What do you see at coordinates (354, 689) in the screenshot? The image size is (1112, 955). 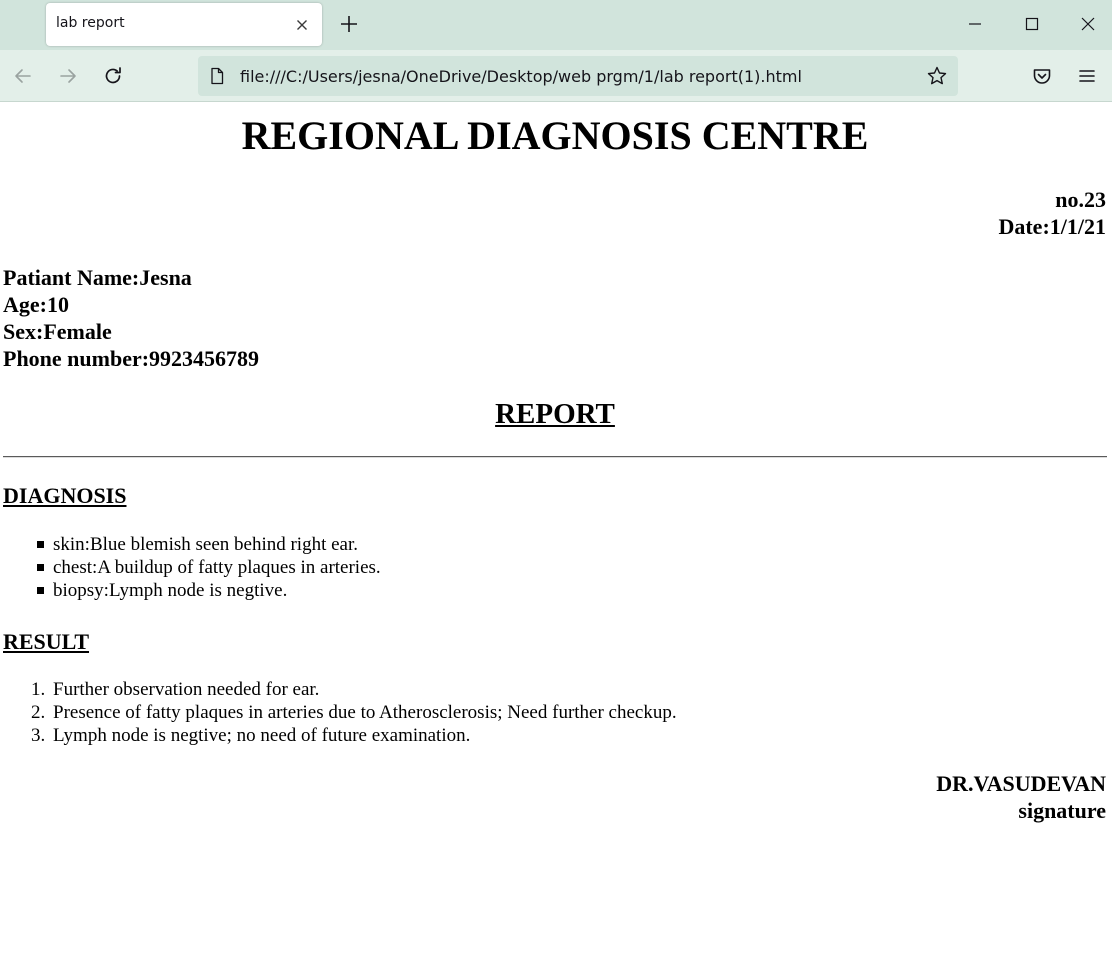 I see `list-item: 1. Further observation needed for ear.` at bounding box center [354, 689].